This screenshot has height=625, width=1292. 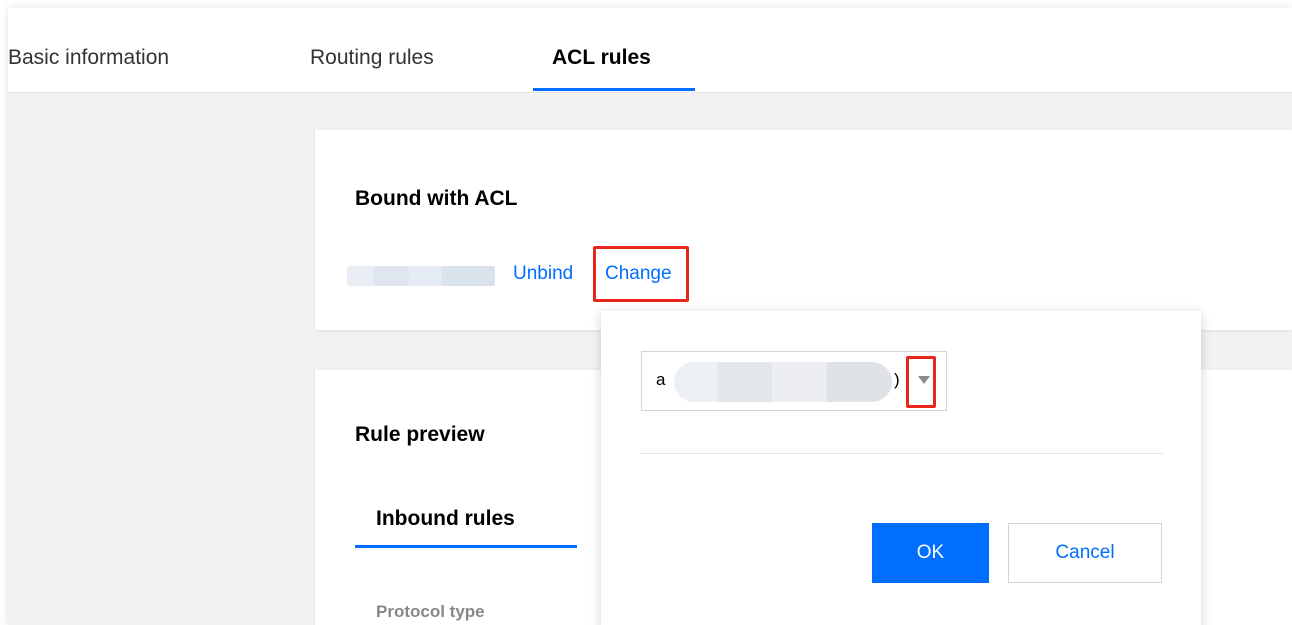 What do you see at coordinates (430, 611) in the screenshot?
I see `protocol-type-label: Protocol type` at bounding box center [430, 611].